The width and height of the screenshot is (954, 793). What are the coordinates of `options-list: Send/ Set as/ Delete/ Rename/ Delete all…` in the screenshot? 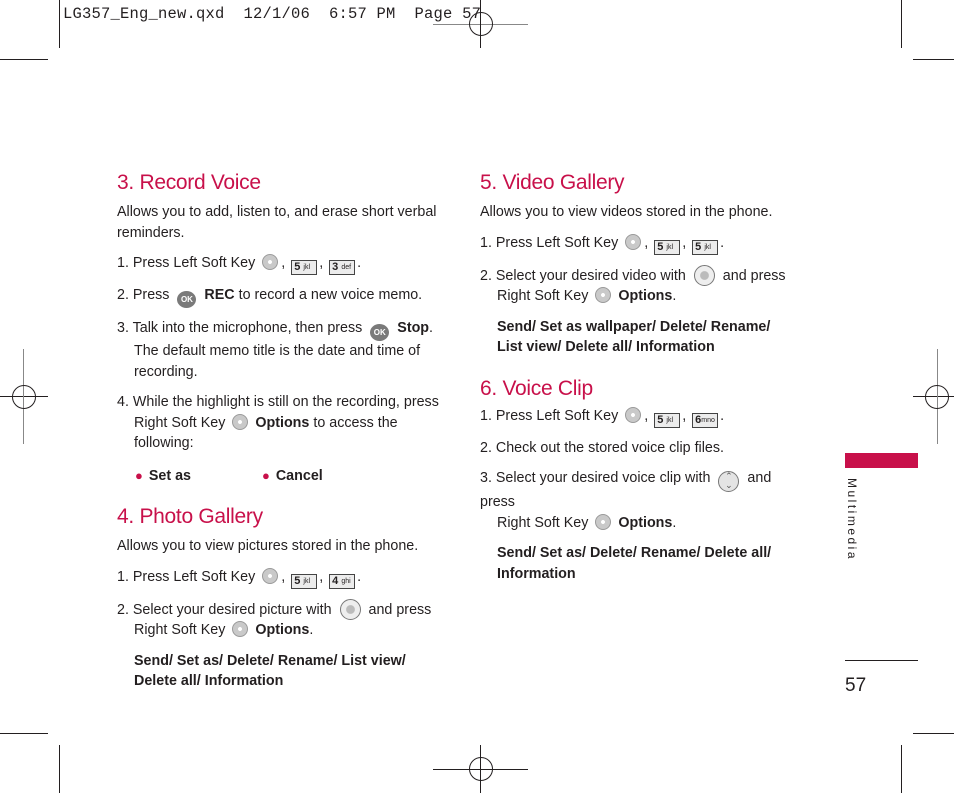 It's located at (634, 563).